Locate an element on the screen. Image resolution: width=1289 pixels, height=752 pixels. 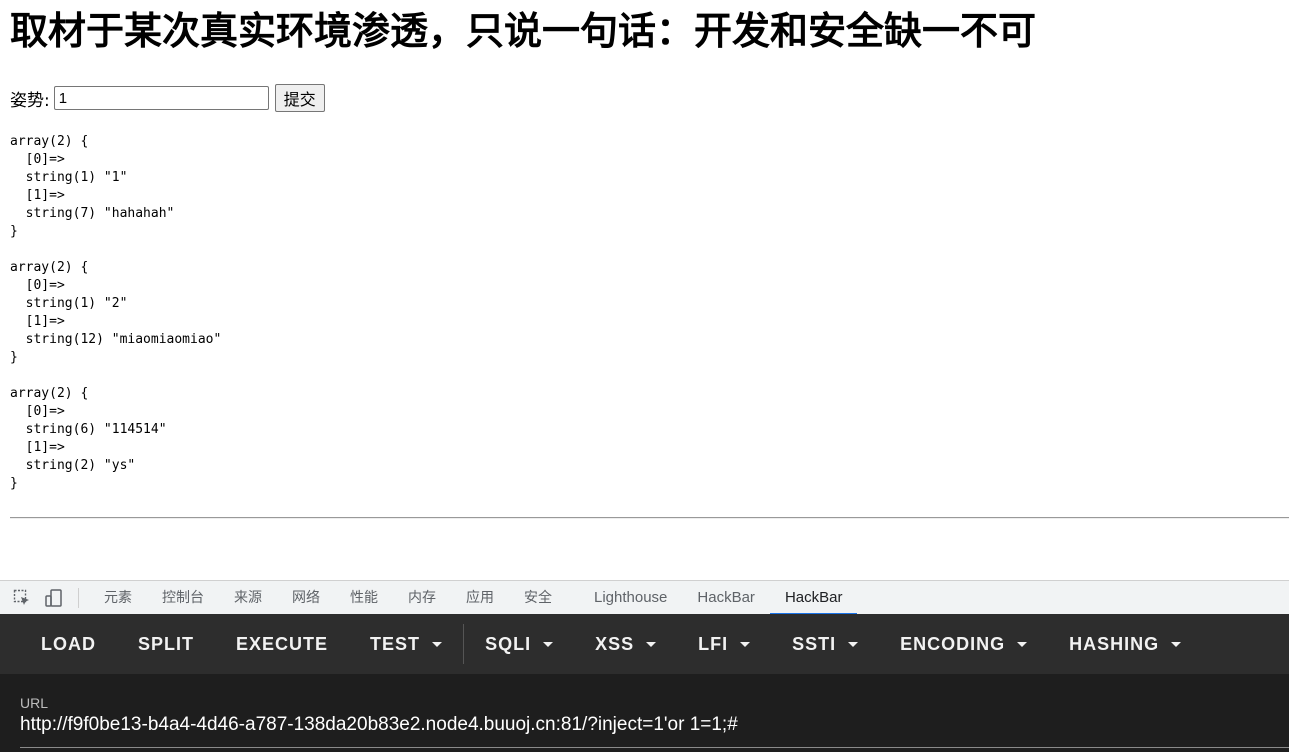
tab-lighthouse: Lighthouse is located at coordinates (630, 598).